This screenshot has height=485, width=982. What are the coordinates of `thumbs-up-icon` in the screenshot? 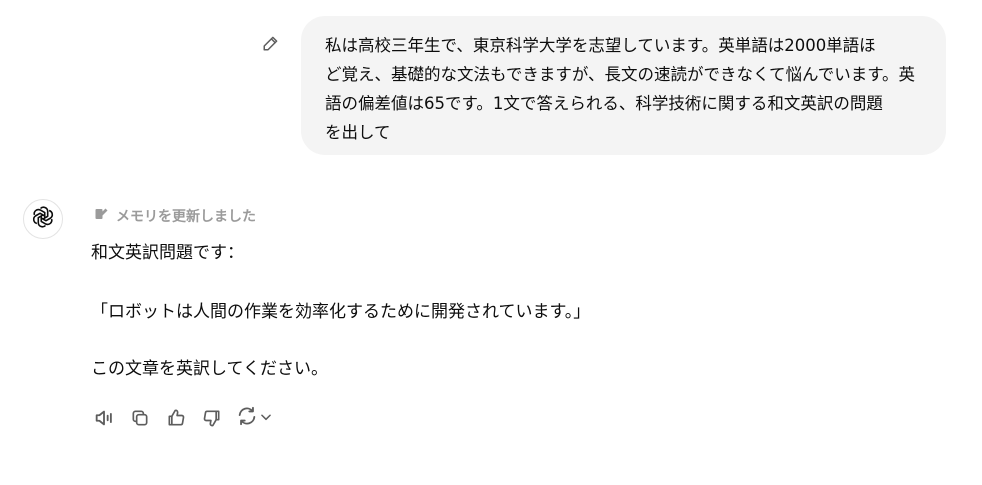 It's located at (176, 418).